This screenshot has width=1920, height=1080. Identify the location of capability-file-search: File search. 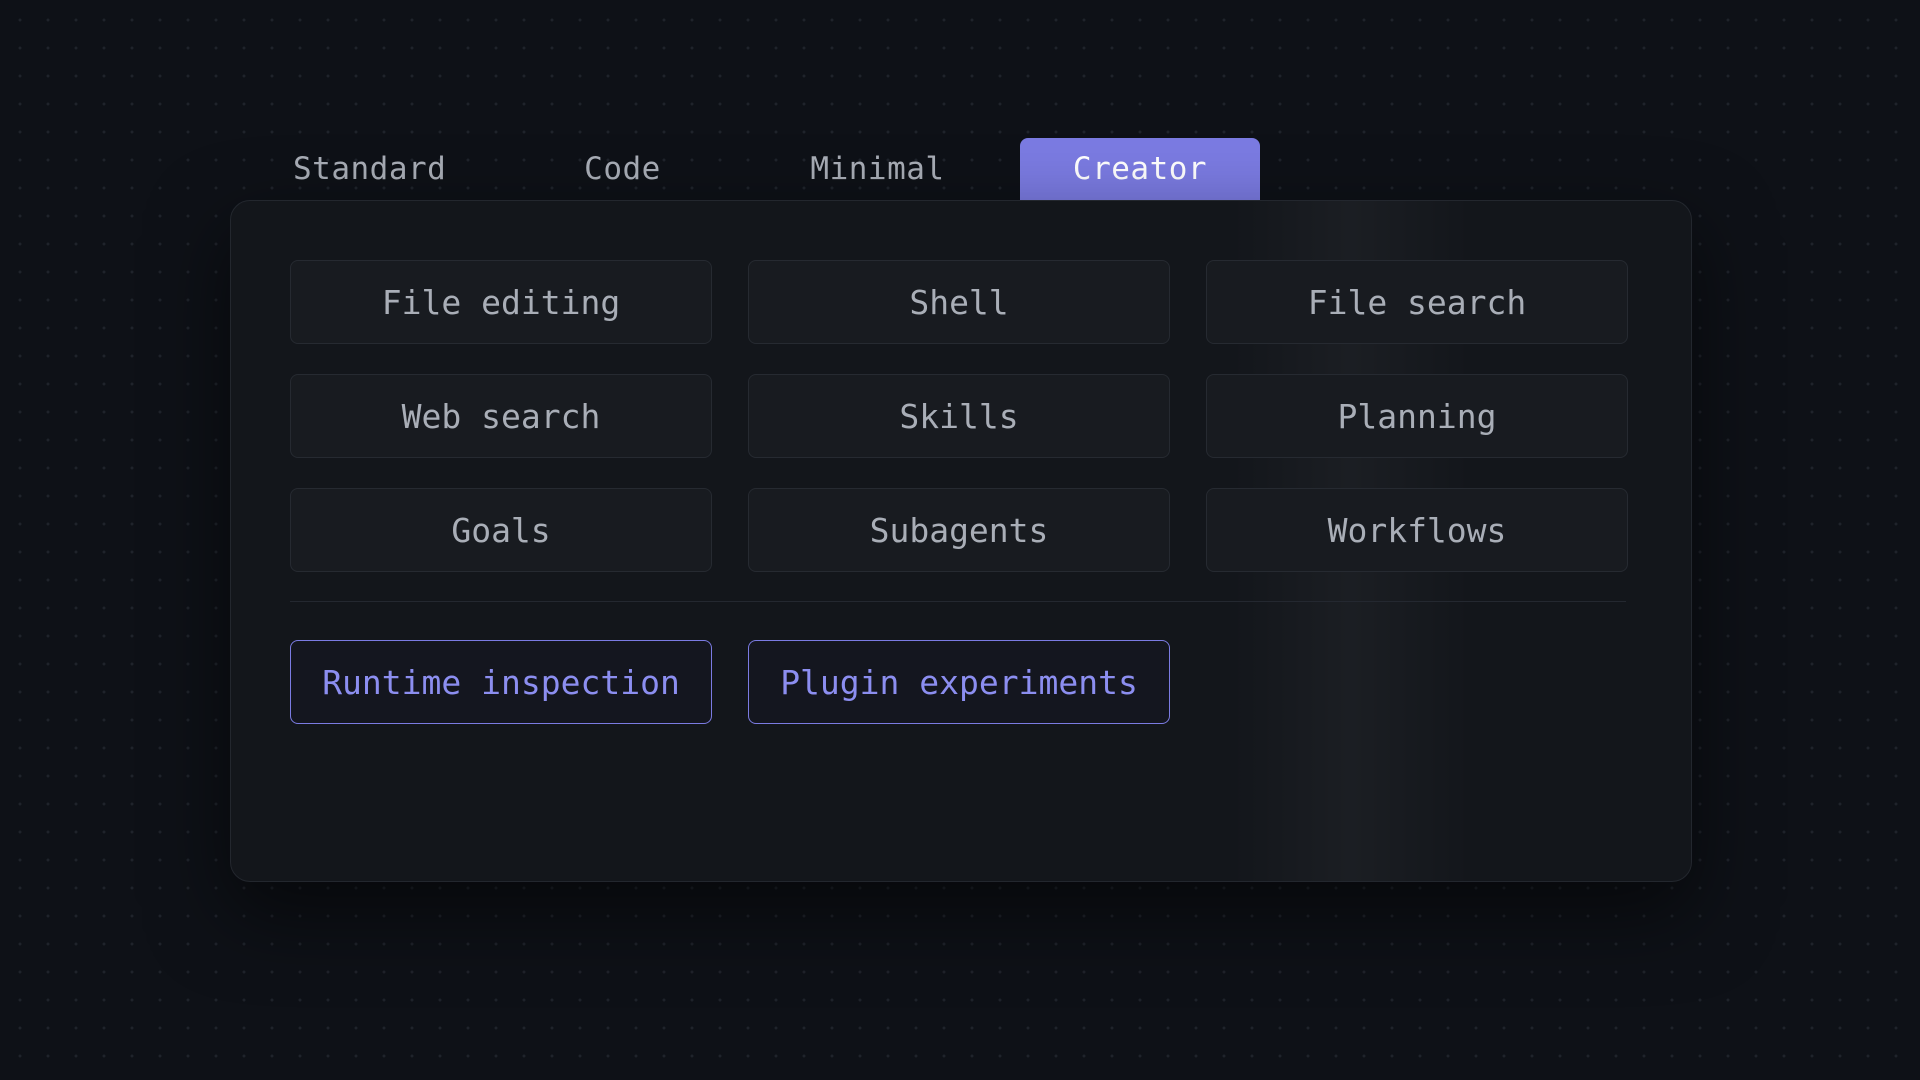
(1417, 302).